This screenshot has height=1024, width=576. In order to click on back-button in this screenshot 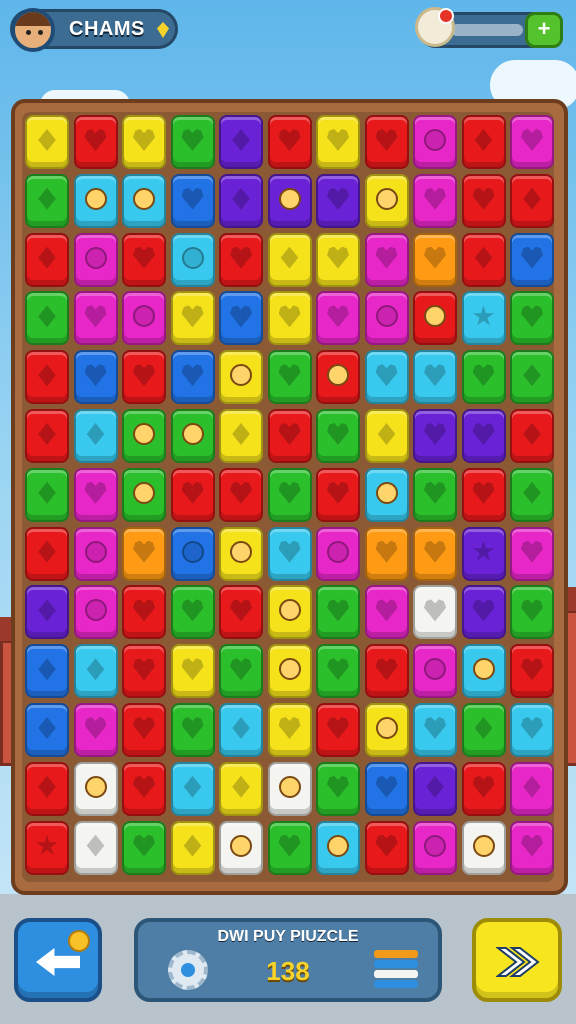, I will do `click(58, 960)`.